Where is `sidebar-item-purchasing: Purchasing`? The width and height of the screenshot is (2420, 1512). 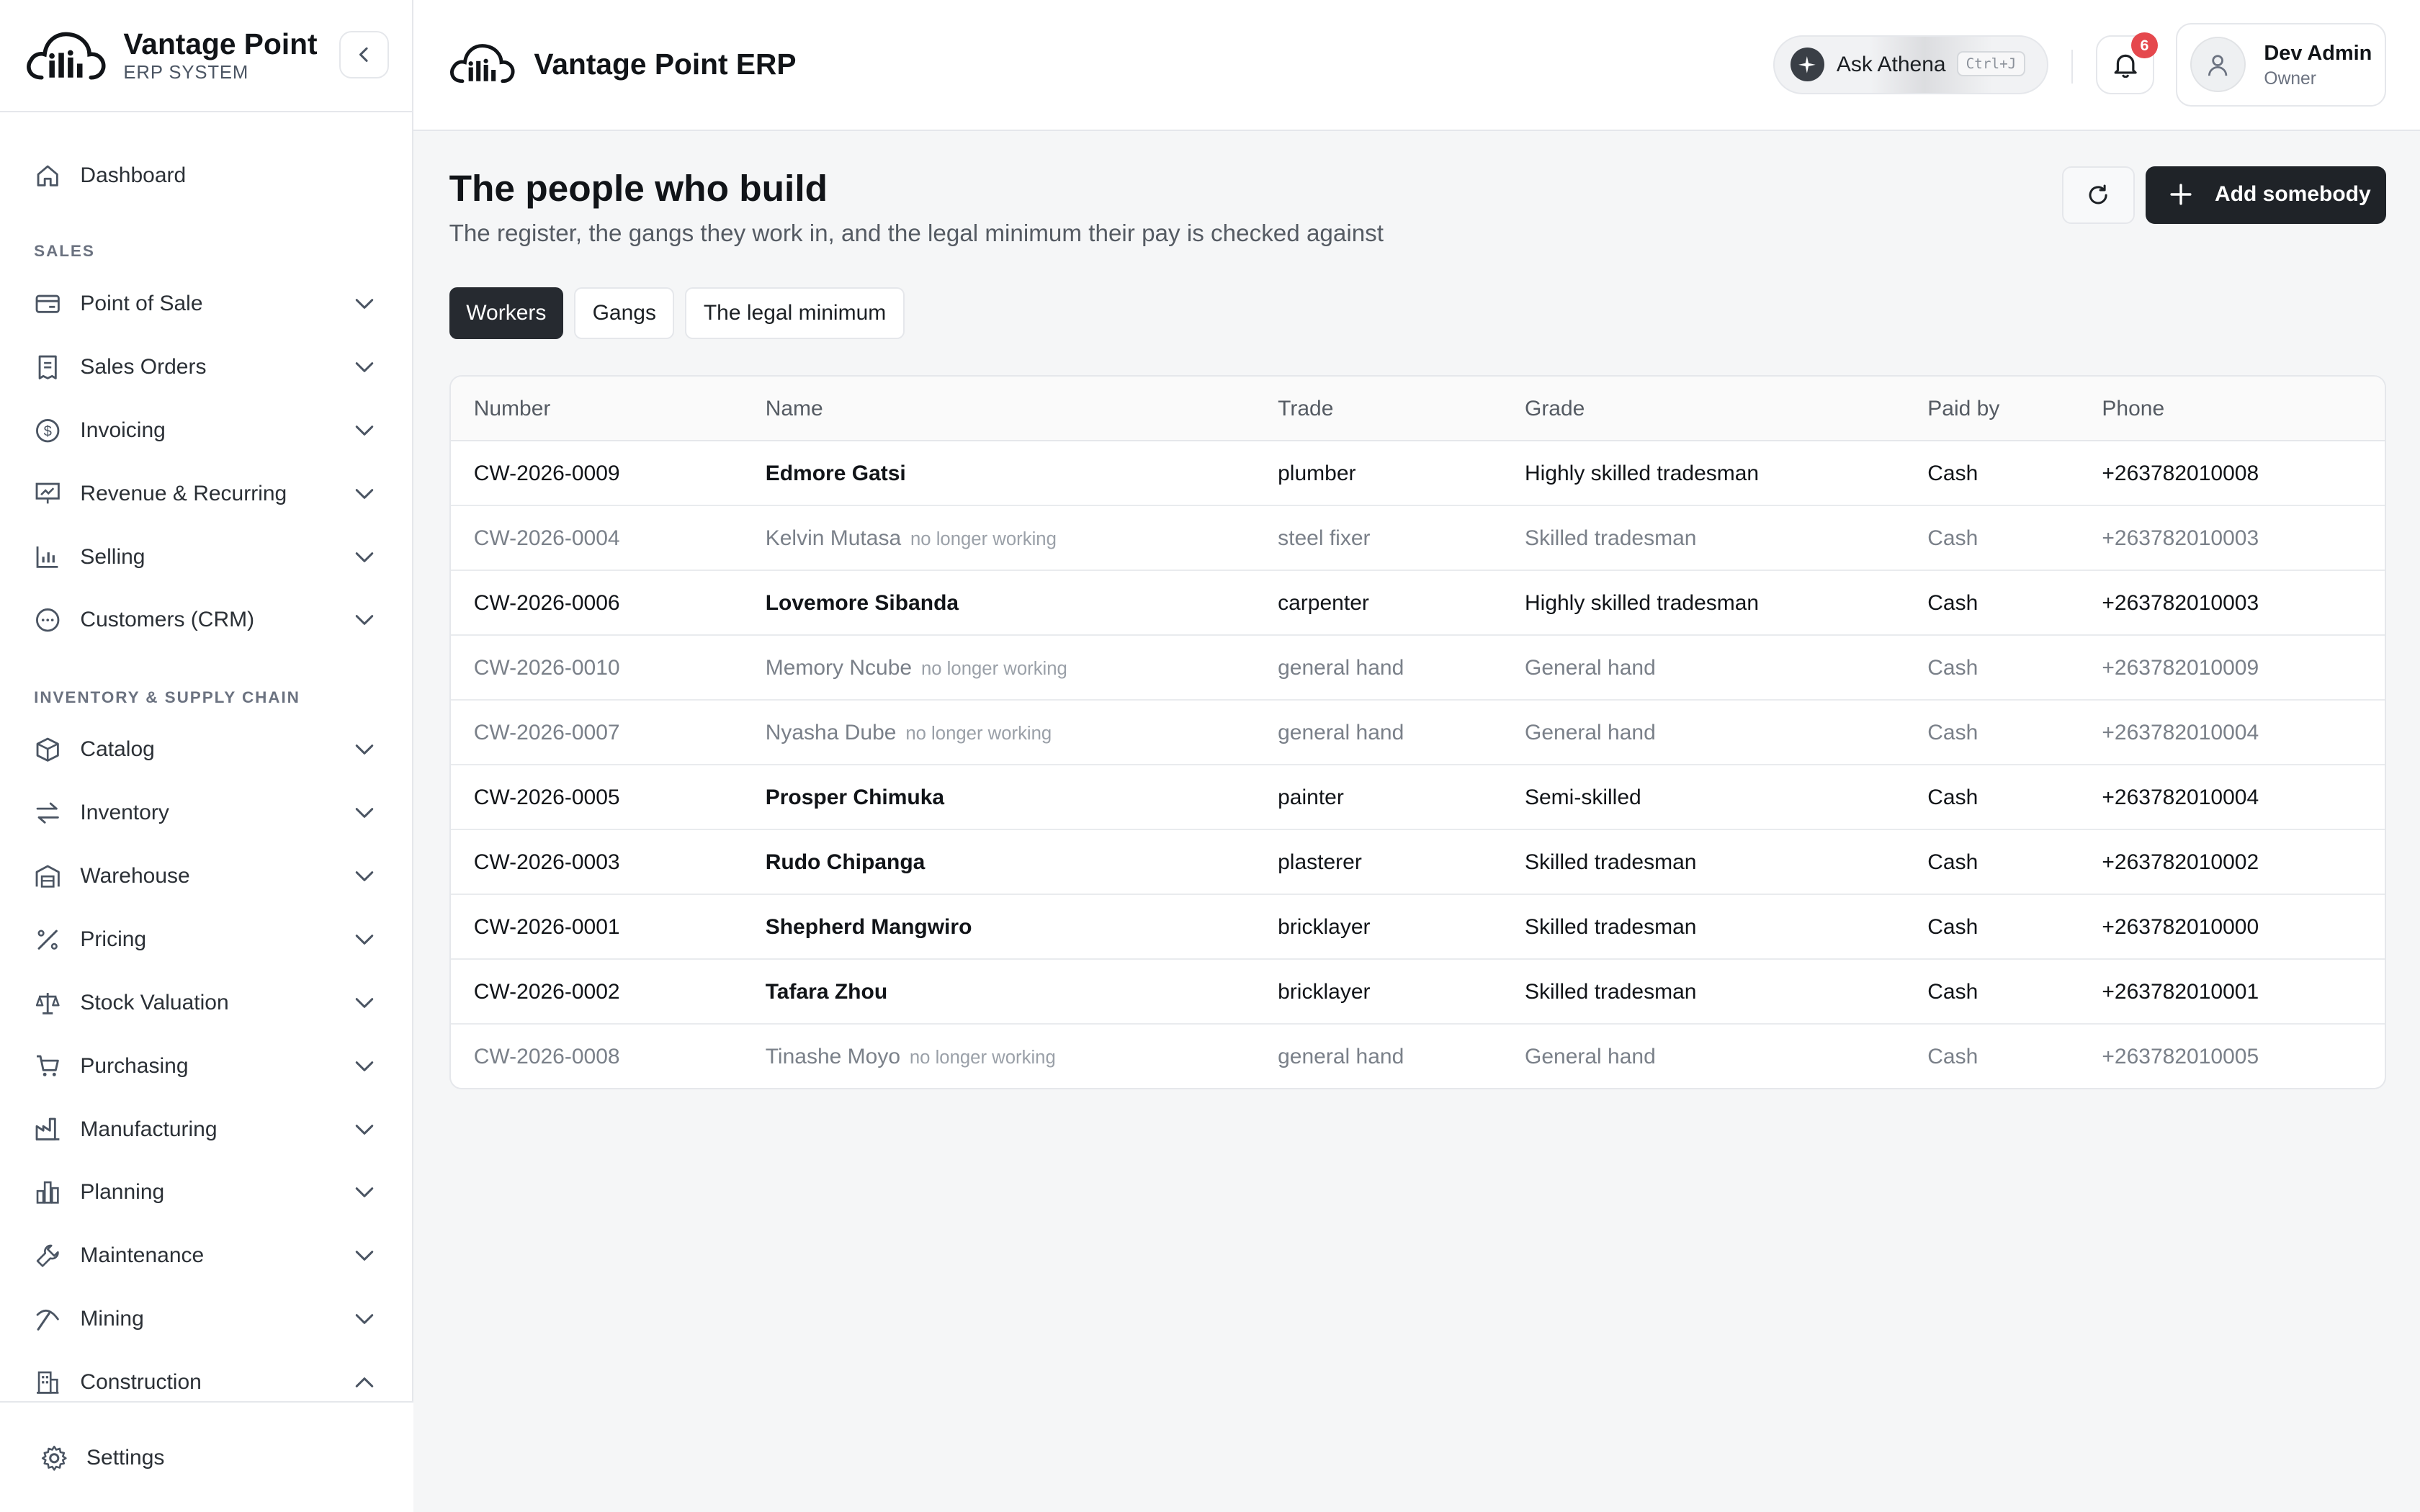 sidebar-item-purchasing: Purchasing is located at coordinates (206, 1066).